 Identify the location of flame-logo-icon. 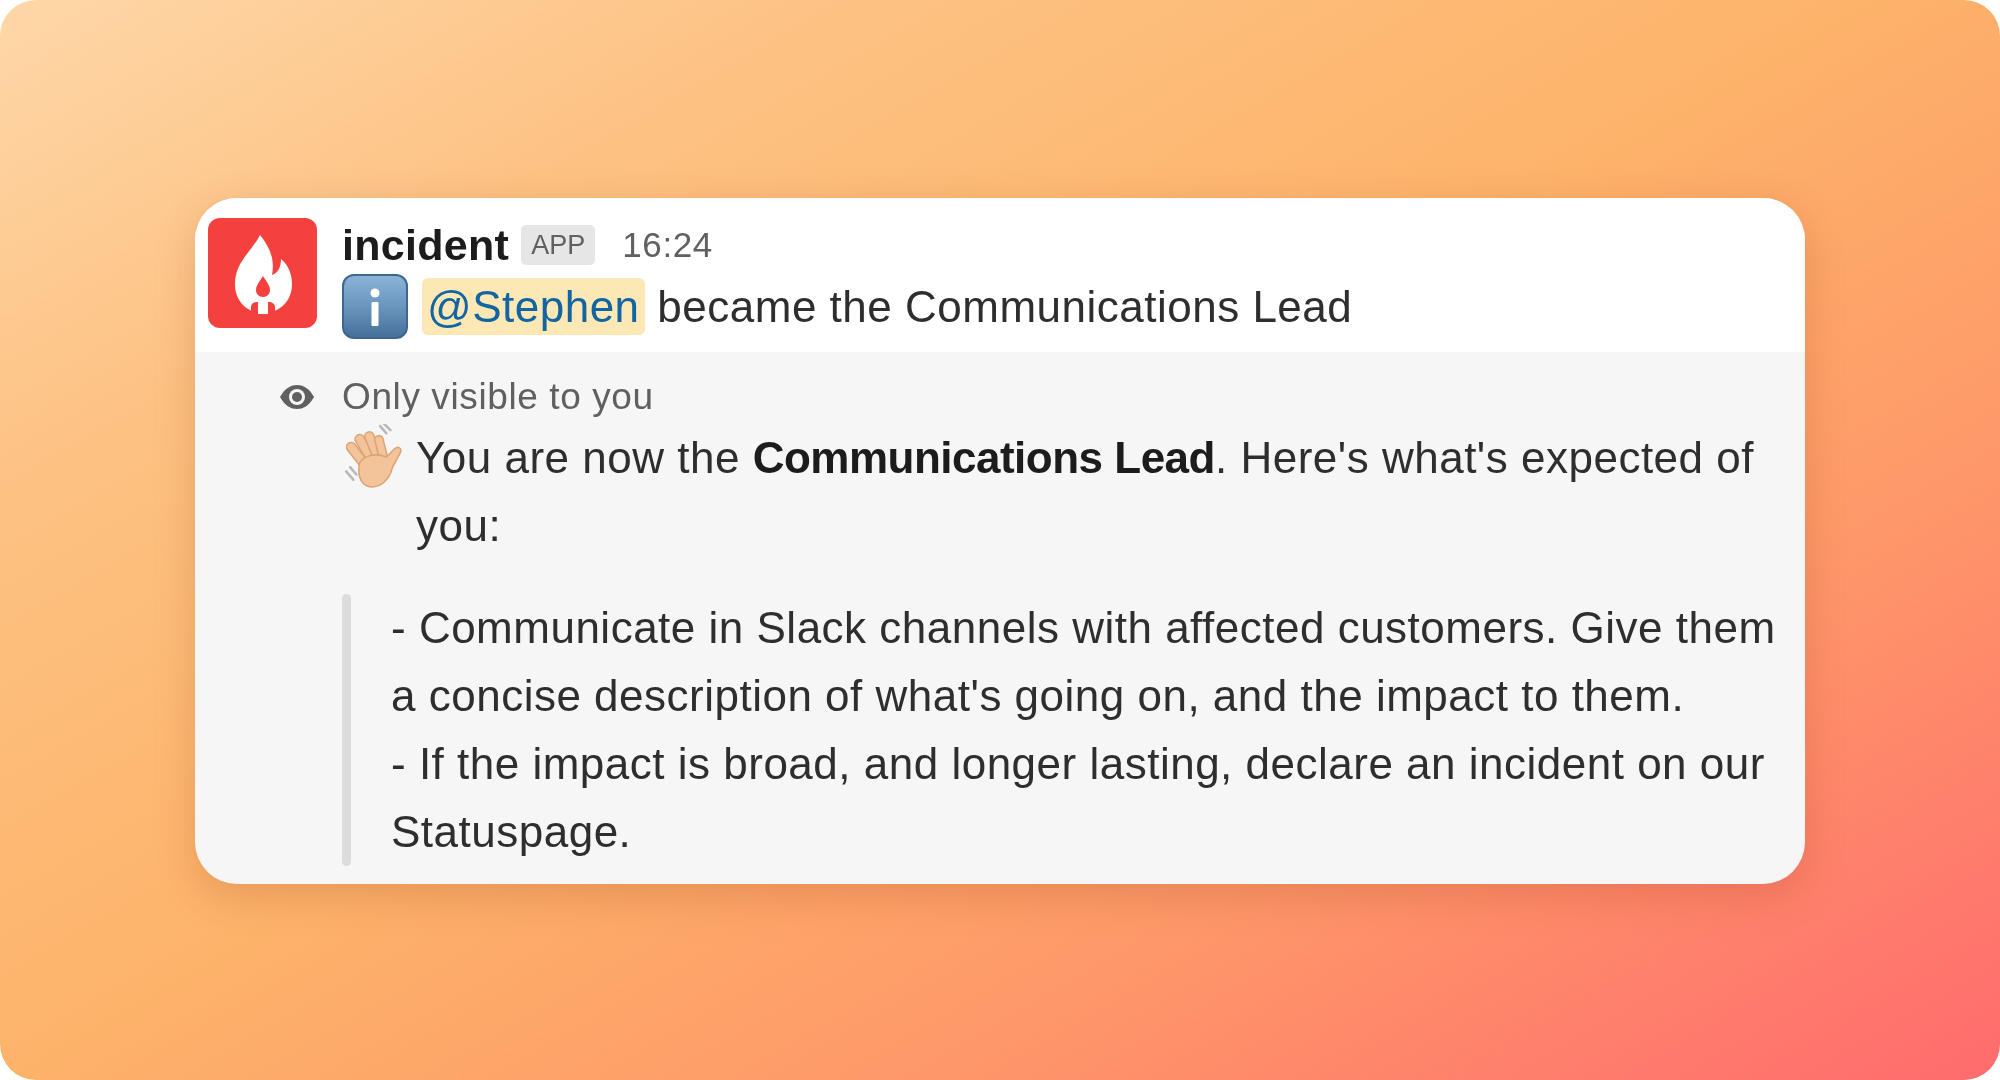
(262, 273).